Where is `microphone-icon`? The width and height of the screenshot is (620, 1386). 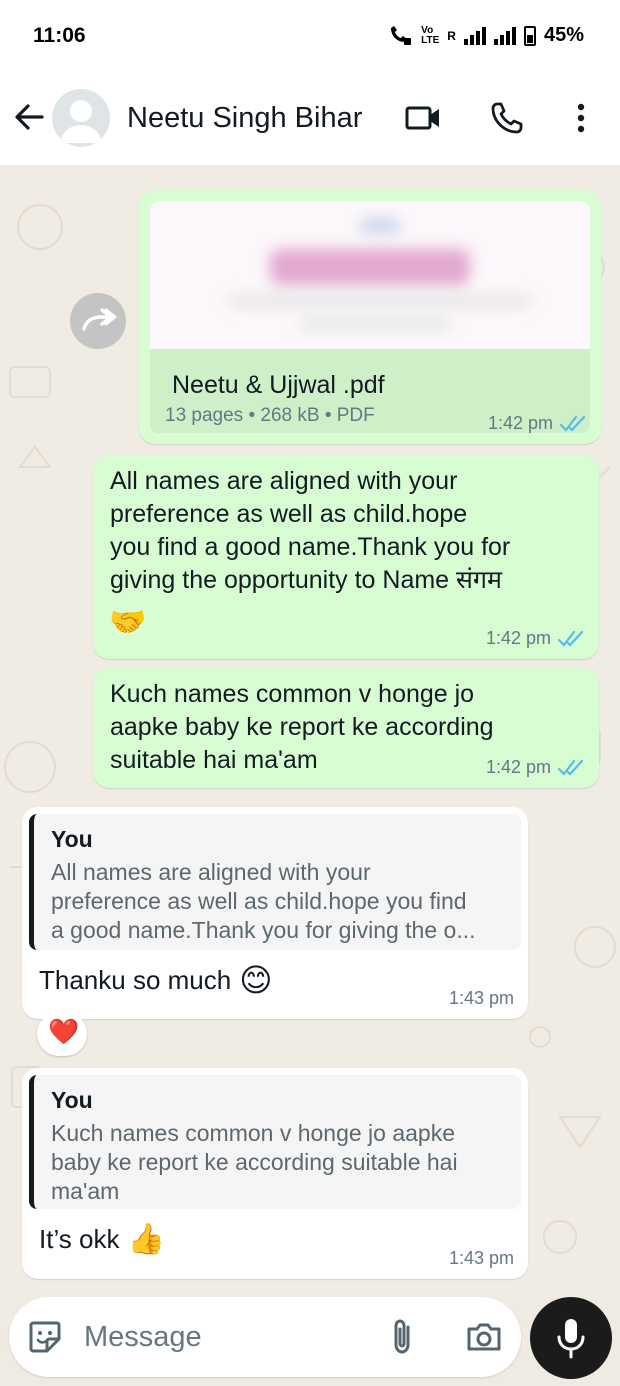 microphone-icon is located at coordinates (571, 1339).